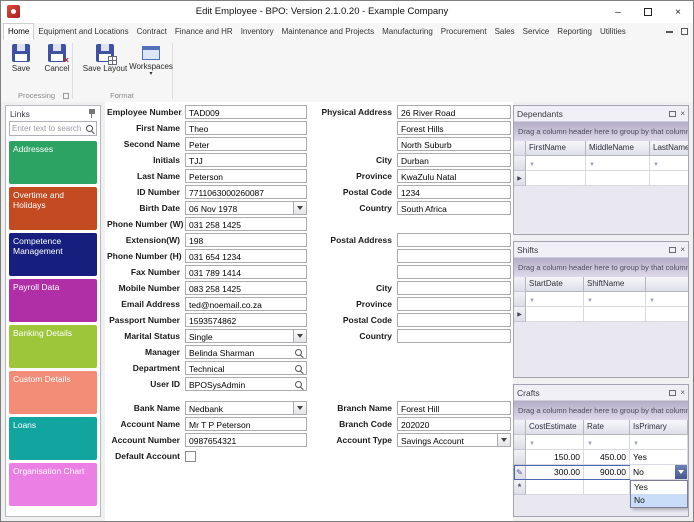  Describe the element at coordinates (328, 31) in the screenshot. I see `tab-maintenance-and-projects: Maintenance and Projects` at that location.